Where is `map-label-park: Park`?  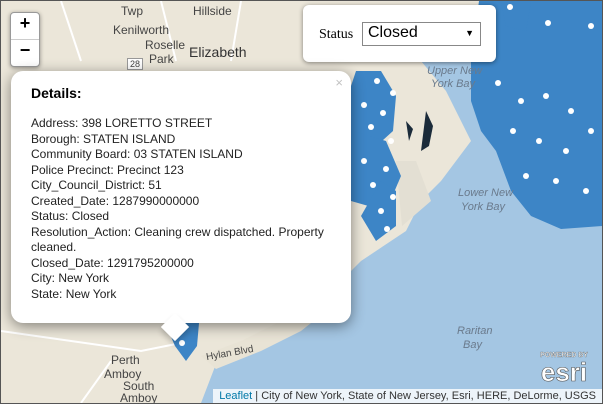
map-label-park: Park is located at coordinates (161, 59).